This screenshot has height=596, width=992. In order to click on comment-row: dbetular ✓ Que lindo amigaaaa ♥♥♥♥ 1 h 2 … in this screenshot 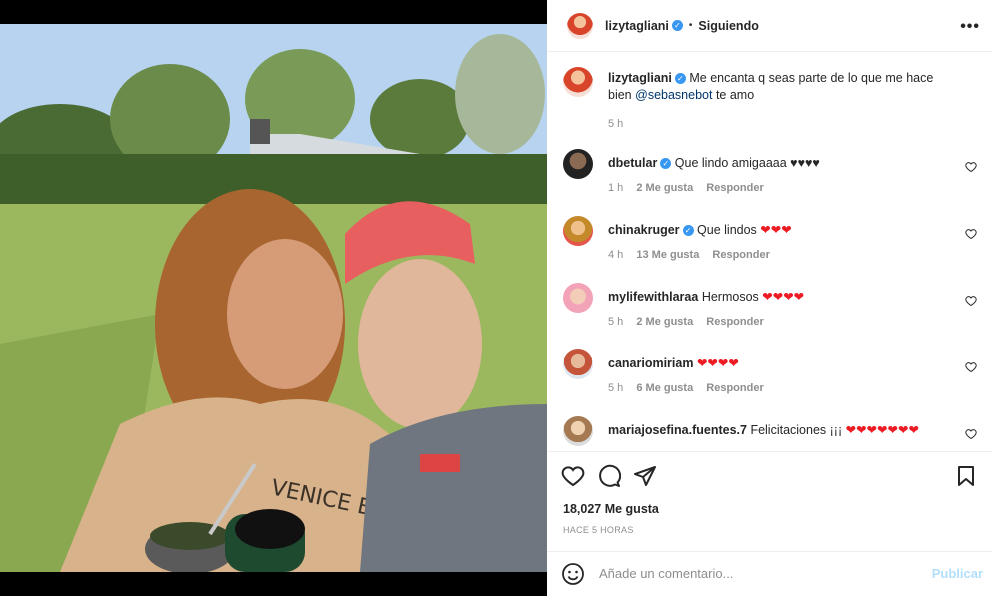, I will do `click(773, 177)`.